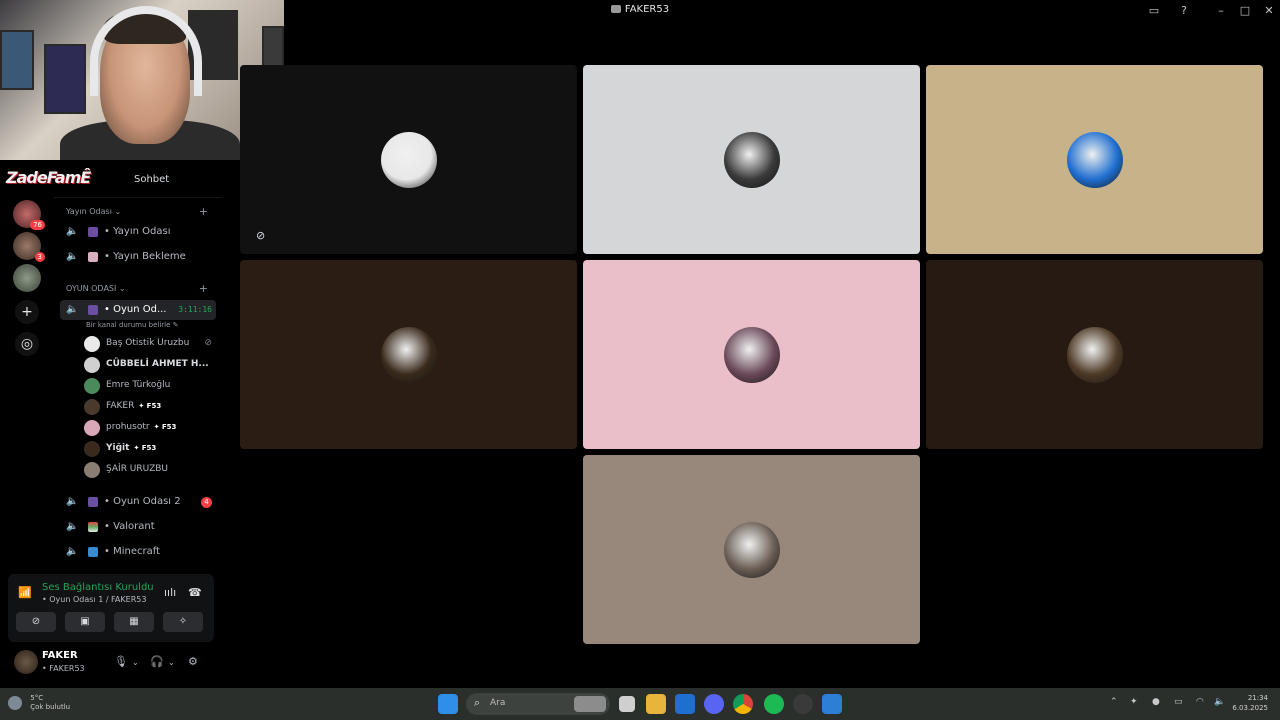 Image resolution: width=1280 pixels, height=720 pixels. I want to click on start-icon, so click(448, 704).